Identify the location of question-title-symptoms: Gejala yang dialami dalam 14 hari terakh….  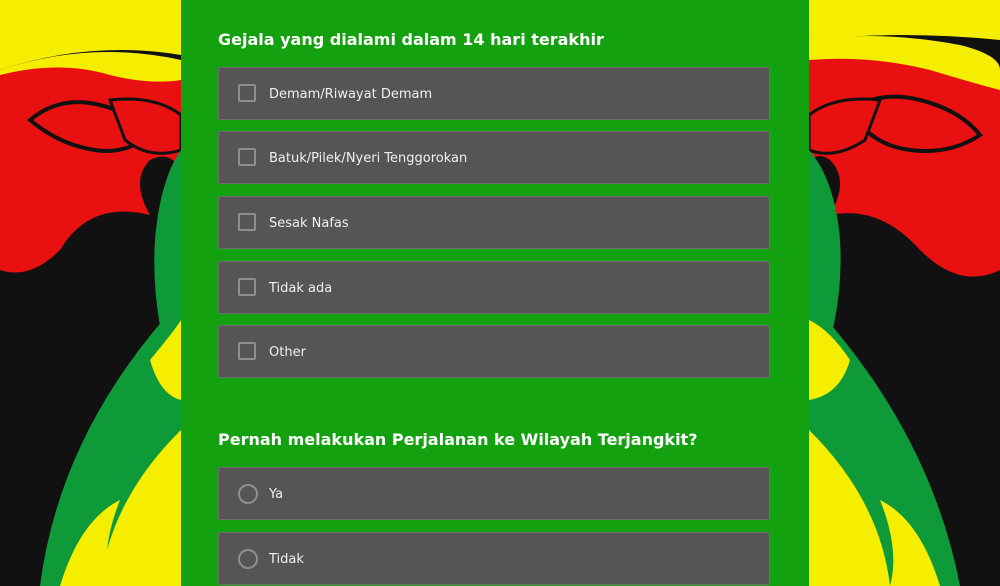
(411, 39).